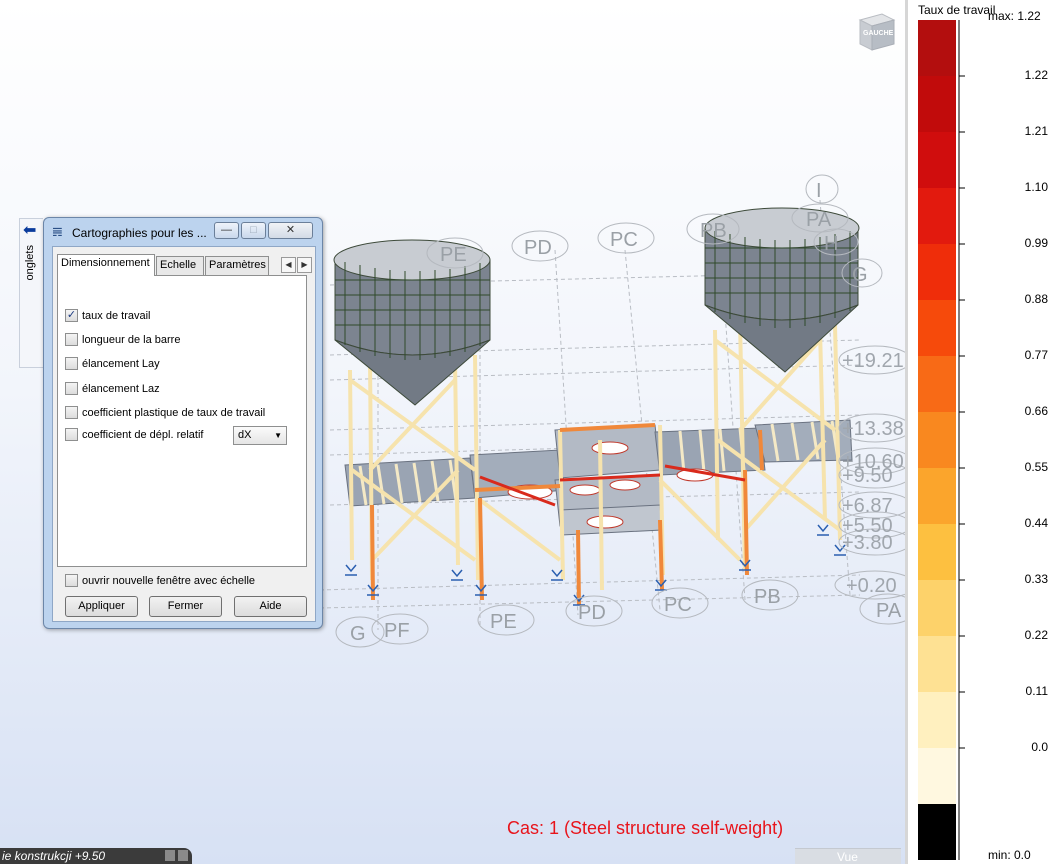 The width and height of the screenshot is (1054, 864). What do you see at coordinates (867, 476) in the screenshot?
I see `level-label: +9.50` at bounding box center [867, 476].